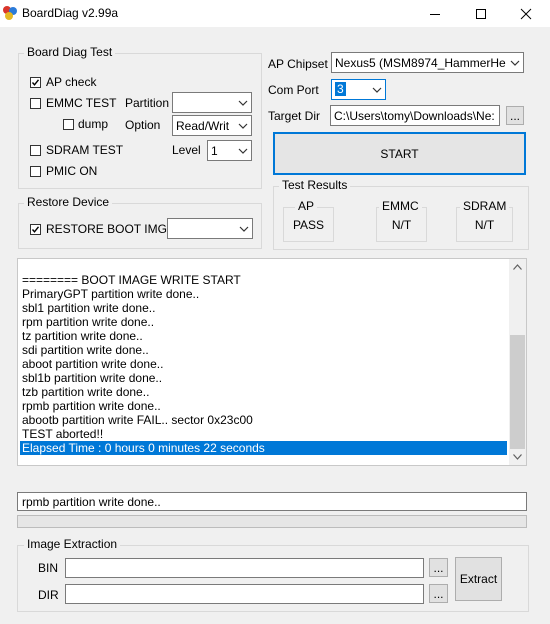  I want to click on window-title: BoardDiag v2.99a, so click(70, 13).